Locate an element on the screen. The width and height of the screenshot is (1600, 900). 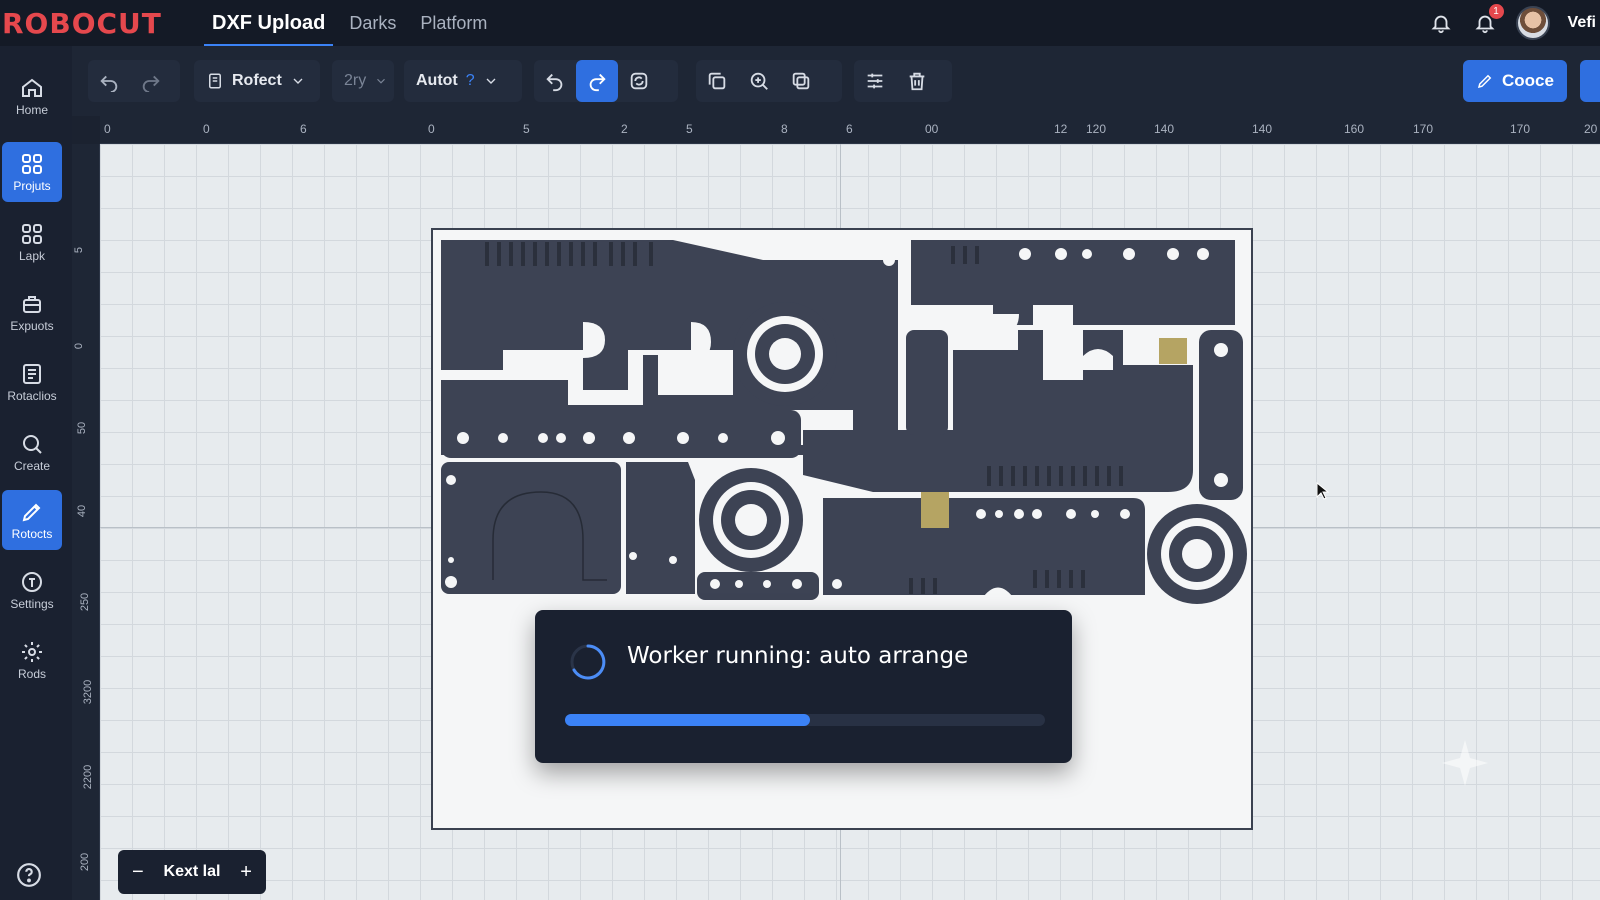
undo-icon is located at coordinates (109, 81).